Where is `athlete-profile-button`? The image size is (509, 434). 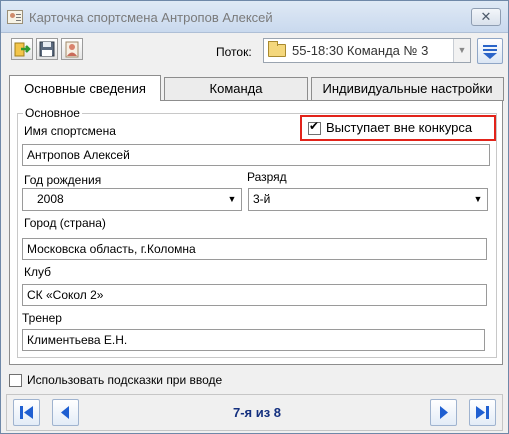
athlete-profile-button is located at coordinates (72, 49).